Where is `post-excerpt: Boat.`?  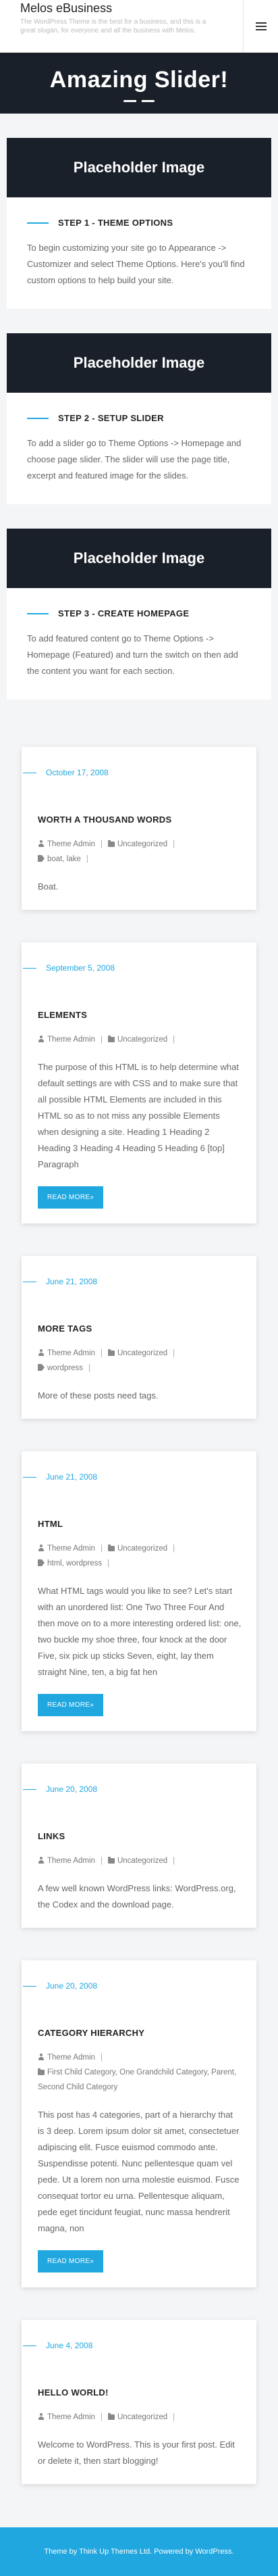 post-excerpt: Boat. is located at coordinates (48, 886).